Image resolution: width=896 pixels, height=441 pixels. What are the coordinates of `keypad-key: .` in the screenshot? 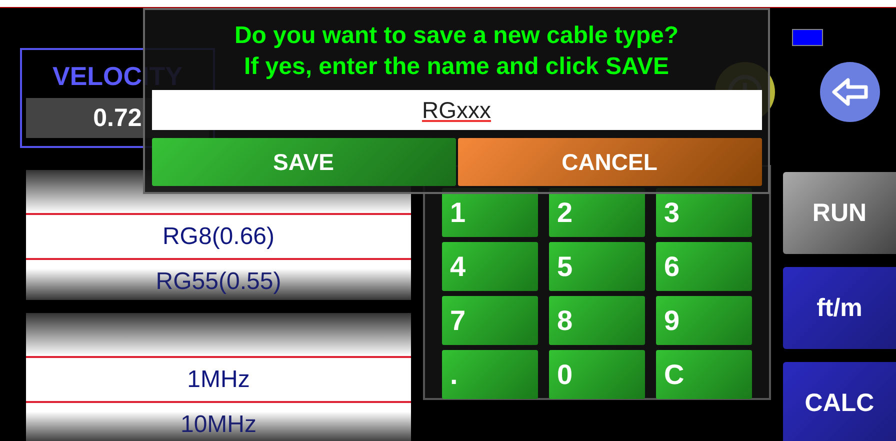 It's located at (490, 374).